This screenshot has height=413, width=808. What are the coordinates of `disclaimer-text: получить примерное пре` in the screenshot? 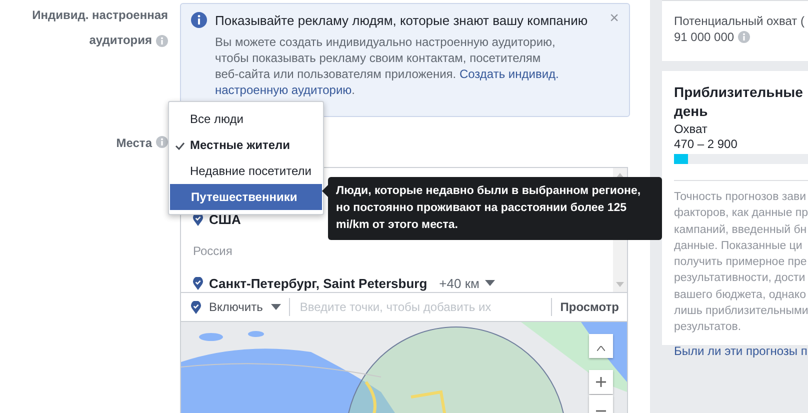 It's located at (741, 262).